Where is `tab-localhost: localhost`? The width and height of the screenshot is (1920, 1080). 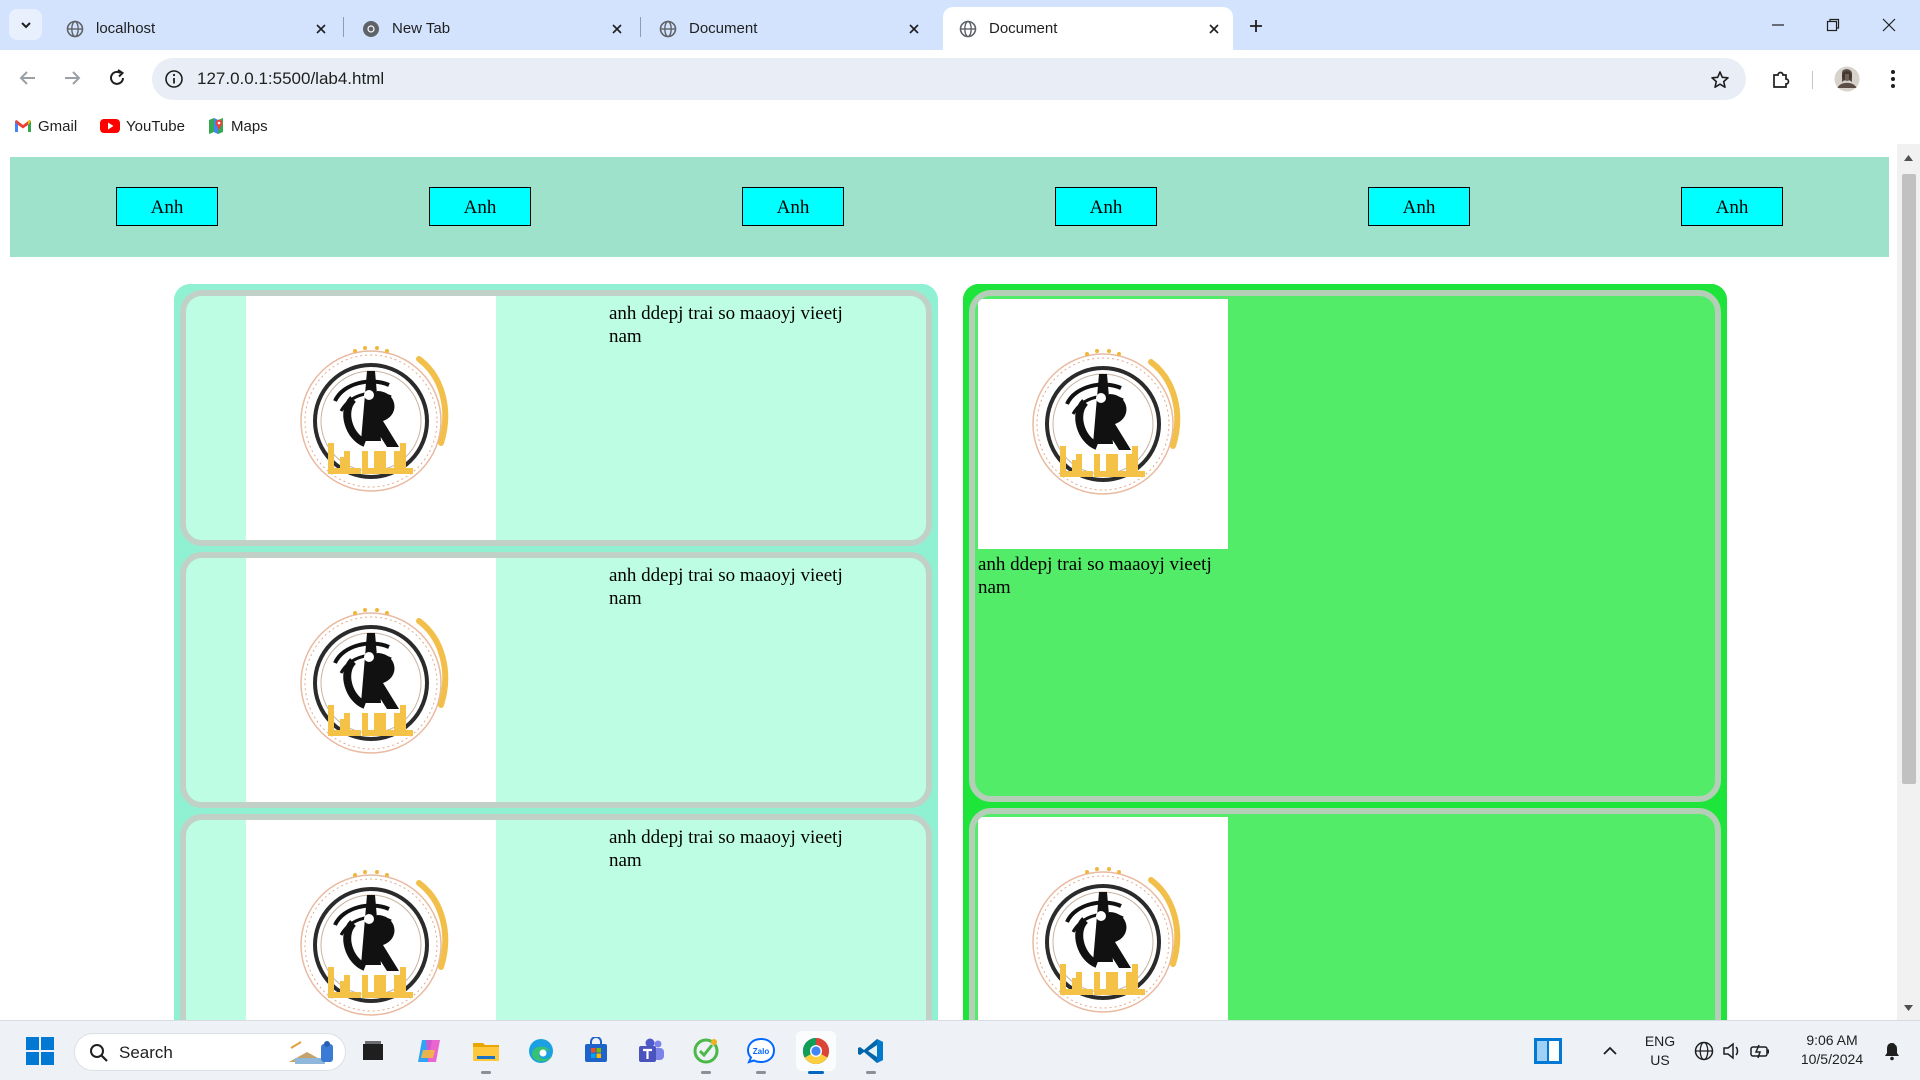 tab-localhost: localhost is located at coordinates (195, 28).